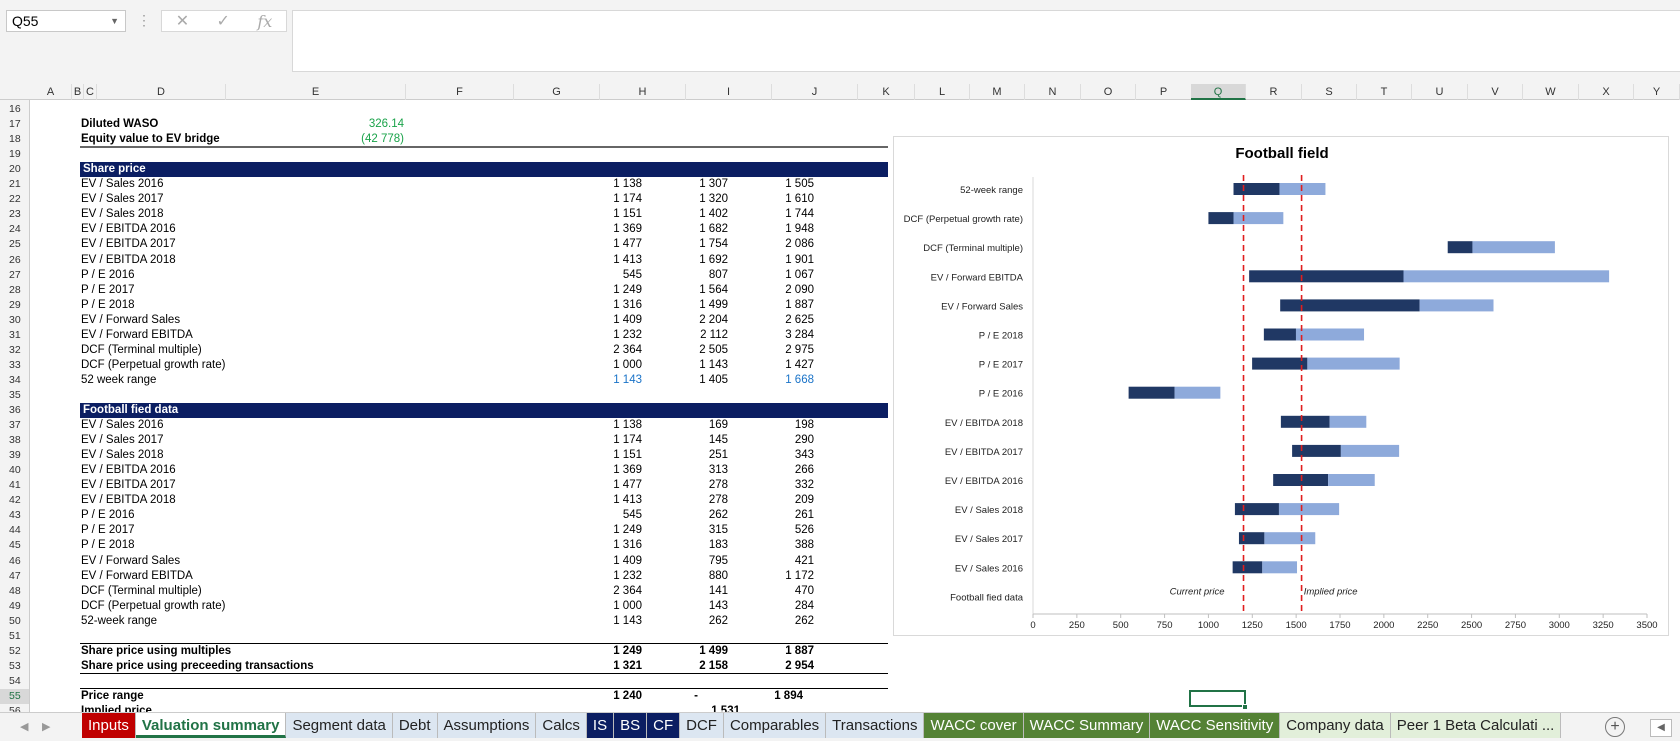 This screenshot has height=741, width=1680. I want to click on column-header-a: A, so click(51, 92).